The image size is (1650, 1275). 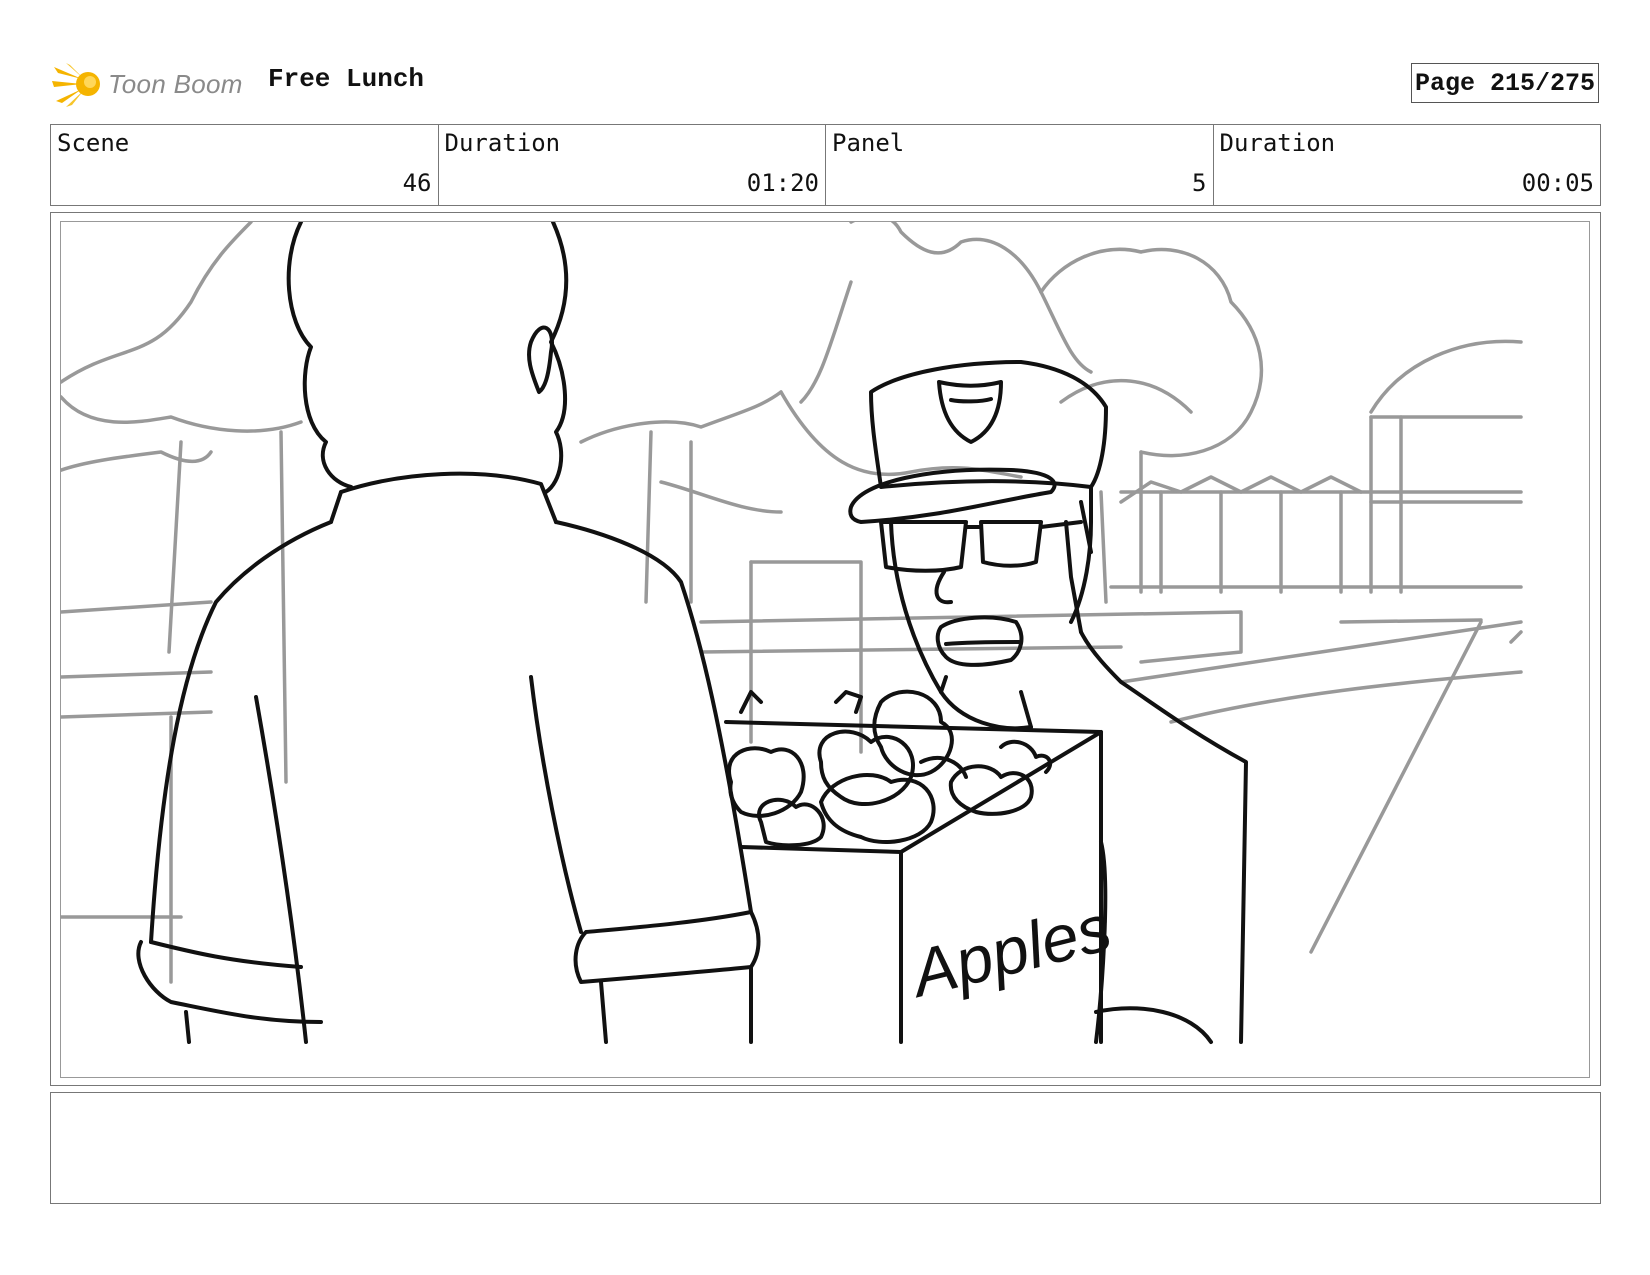 What do you see at coordinates (970, 412) in the screenshot?
I see `badge-icon` at bounding box center [970, 412].